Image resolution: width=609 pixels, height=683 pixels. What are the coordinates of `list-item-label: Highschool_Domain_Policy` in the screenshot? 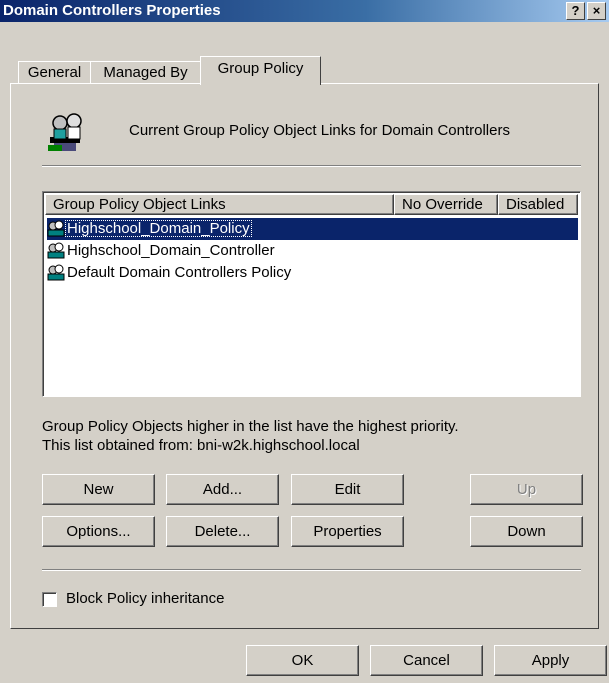 It's located at (158, 228).